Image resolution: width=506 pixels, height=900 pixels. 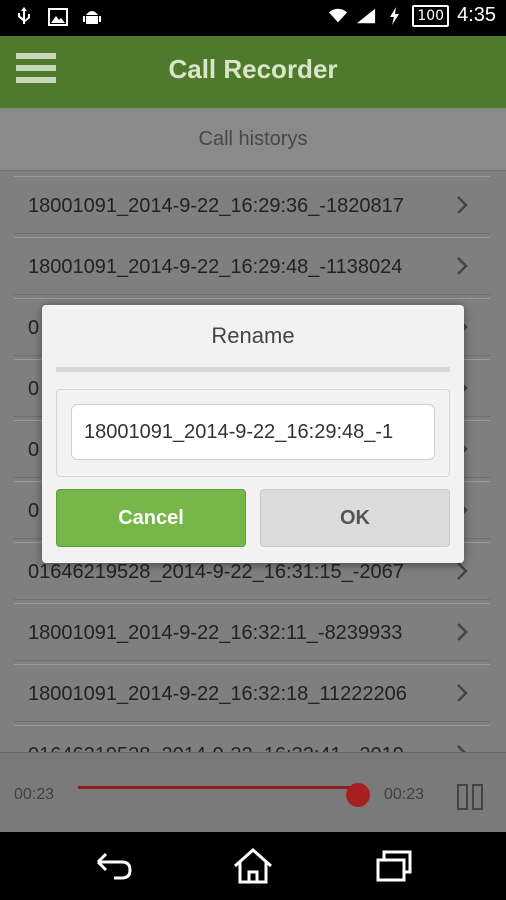 I want to click on divider, so click(x=253, y=369).